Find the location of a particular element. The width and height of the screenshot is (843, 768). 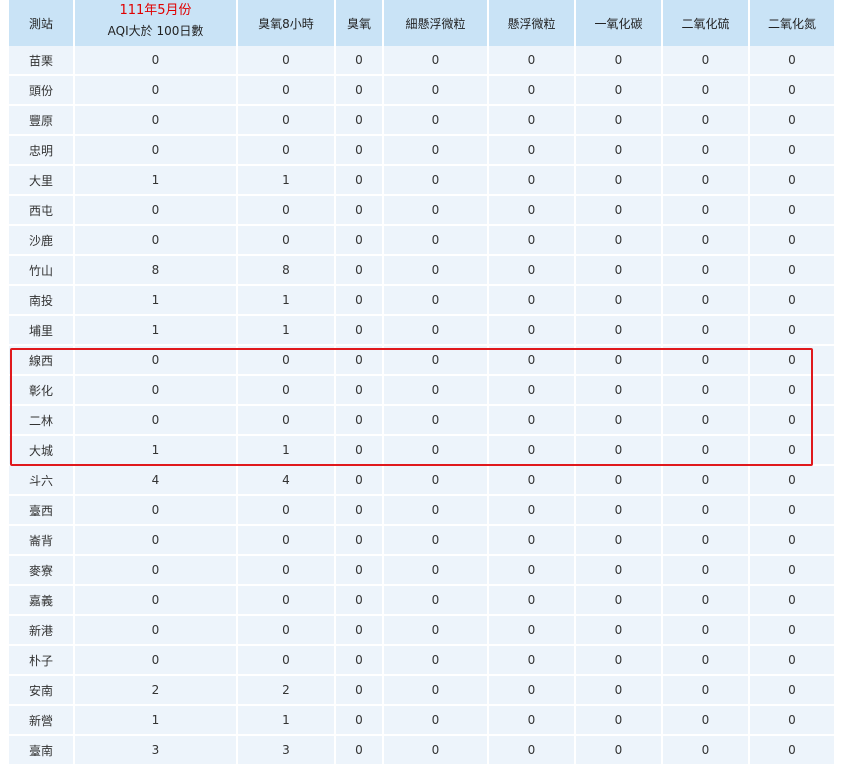

header-aqi: 111年5月份 AQI大於 100日數 is located at coordinates (156, 23).